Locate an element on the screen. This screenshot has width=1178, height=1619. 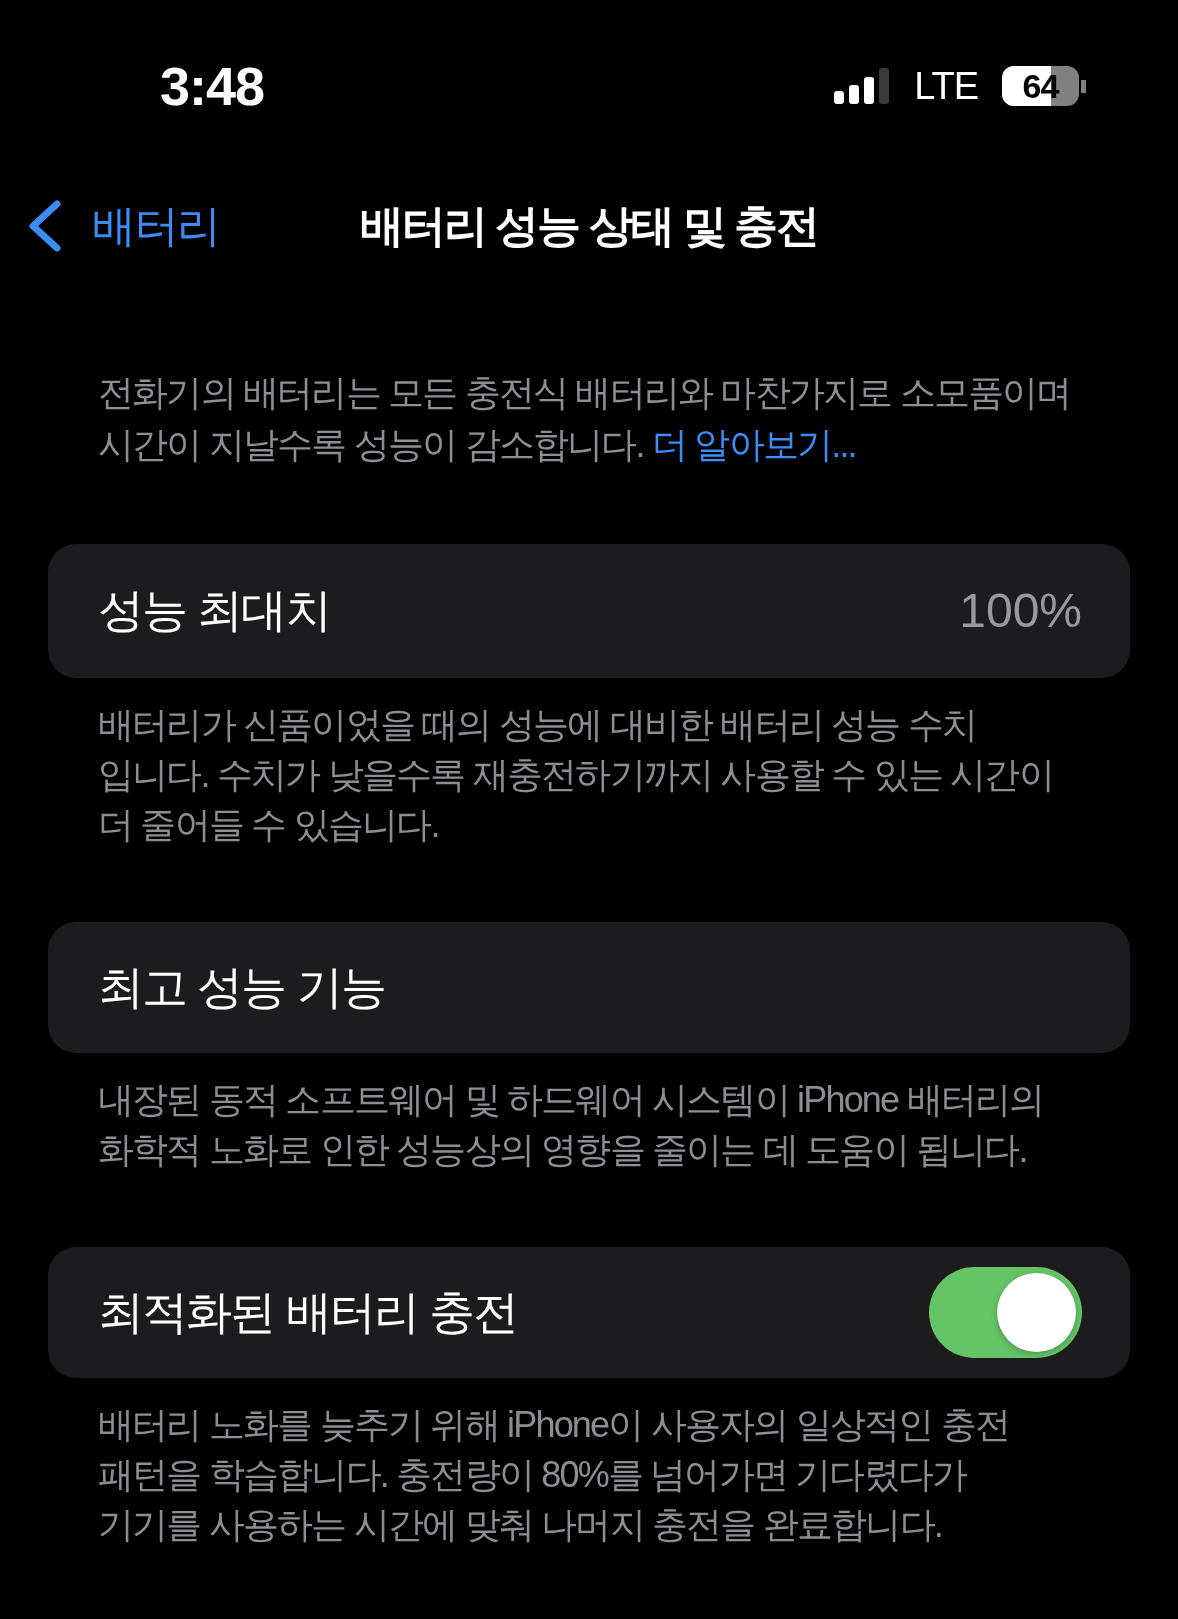
row-label: 최고 성능 기능 is located at coordinates (241, 987).